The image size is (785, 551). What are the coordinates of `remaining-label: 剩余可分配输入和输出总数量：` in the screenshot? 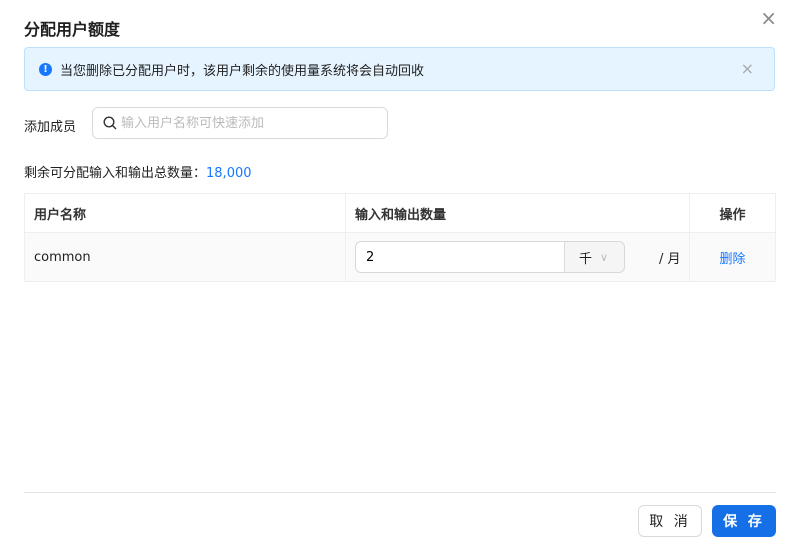 It's located at (115, 173).